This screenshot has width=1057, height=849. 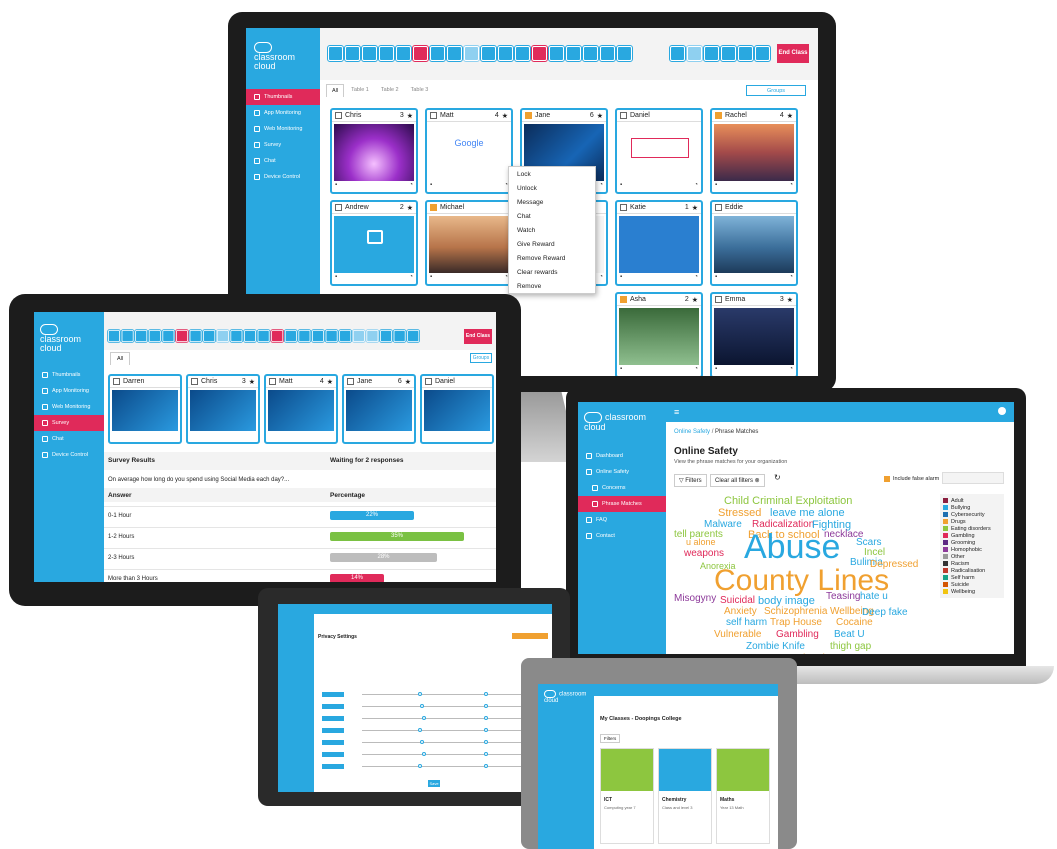 What do you see at coordinates (552, 216) in the screenshot?
I see `context-menu-item: Chat` at bounding box center [552, 216].